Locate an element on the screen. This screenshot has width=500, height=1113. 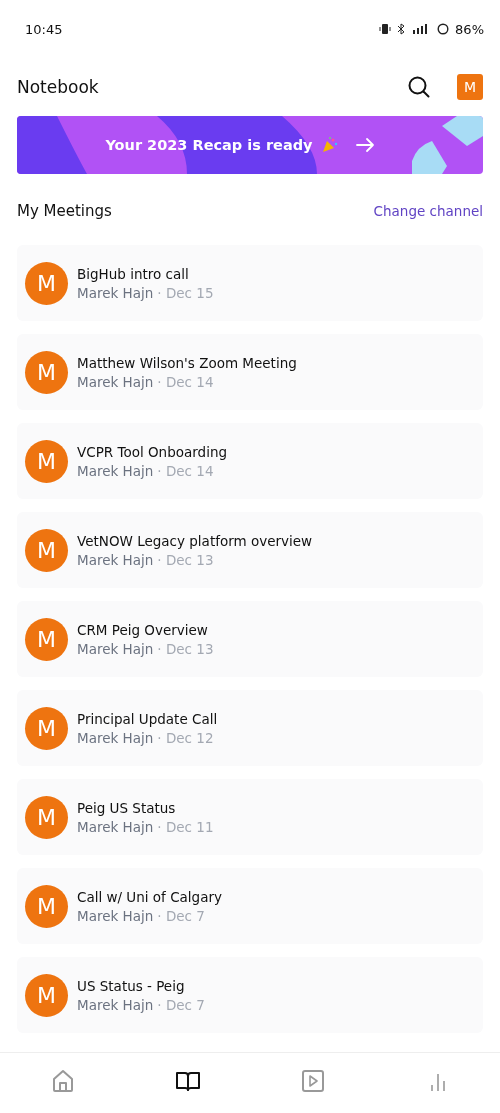
meeting-card: M Call w/ Uni of Calgary Marek Hajn · Dec 7 is located at coordinates (250, 906).